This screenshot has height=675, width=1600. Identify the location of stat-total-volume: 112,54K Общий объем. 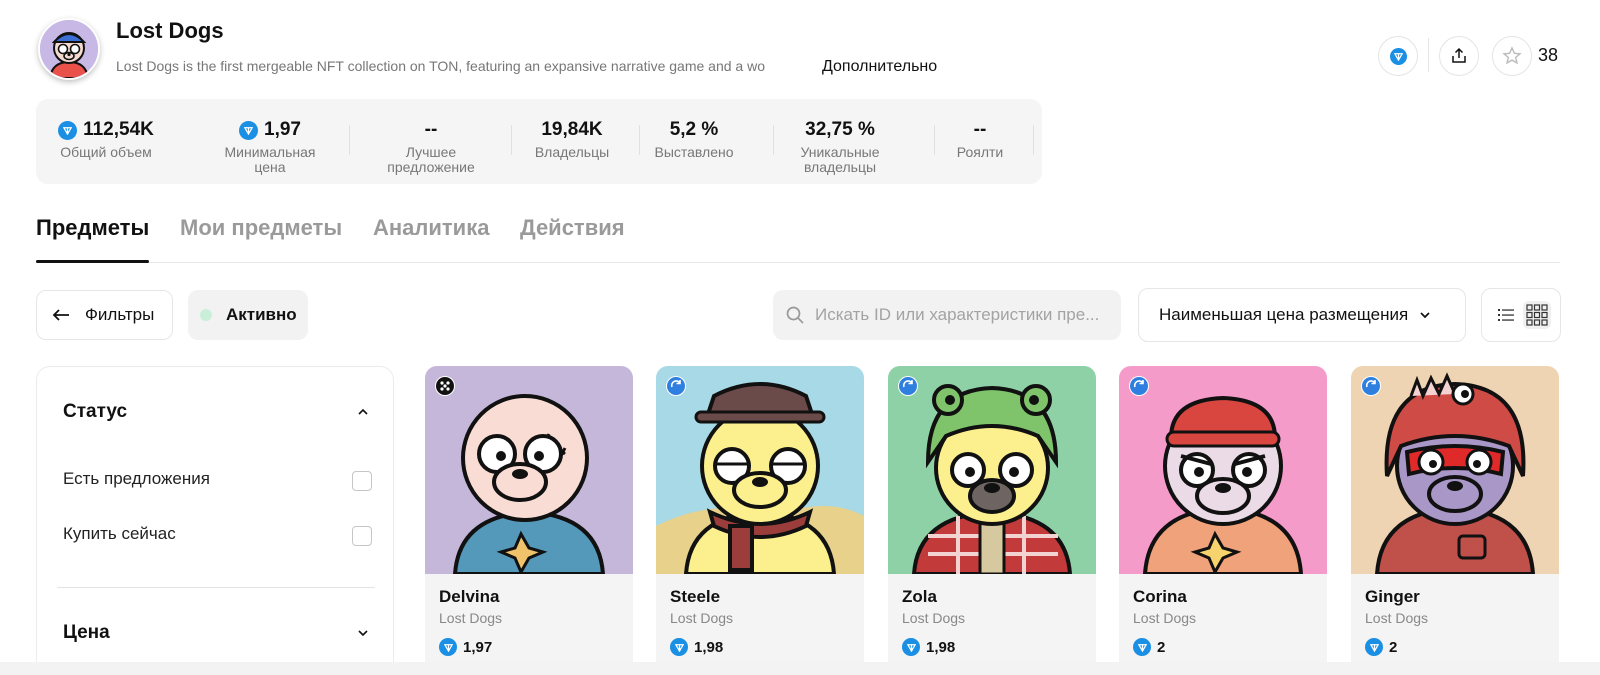
(106, 141).